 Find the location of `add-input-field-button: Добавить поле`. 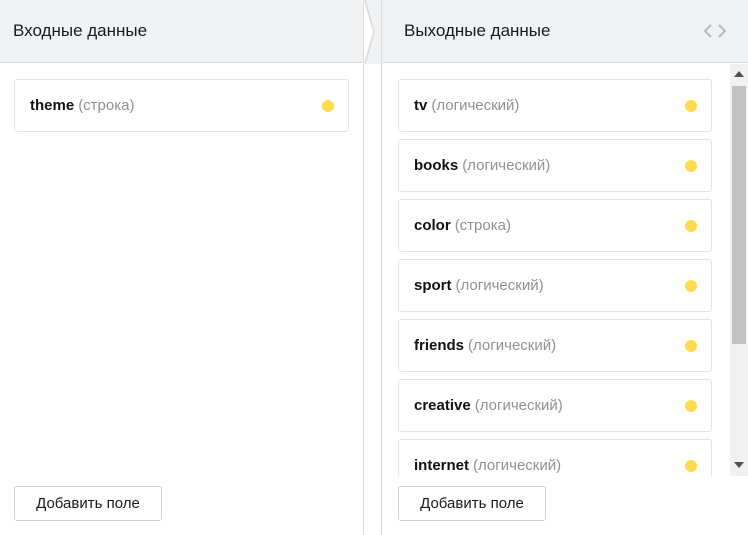

add-input-field-button: Добавить поле is located at coordinates (88, 503).